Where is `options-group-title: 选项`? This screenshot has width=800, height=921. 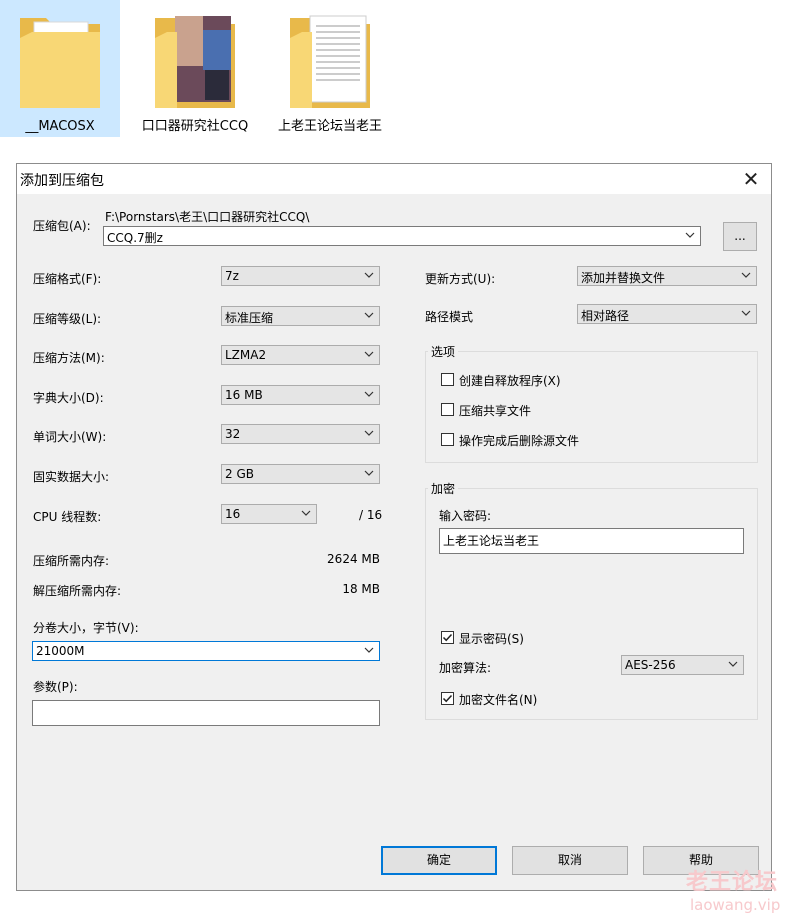
options-group-title: 选项 is located at coordinates (443, 351).